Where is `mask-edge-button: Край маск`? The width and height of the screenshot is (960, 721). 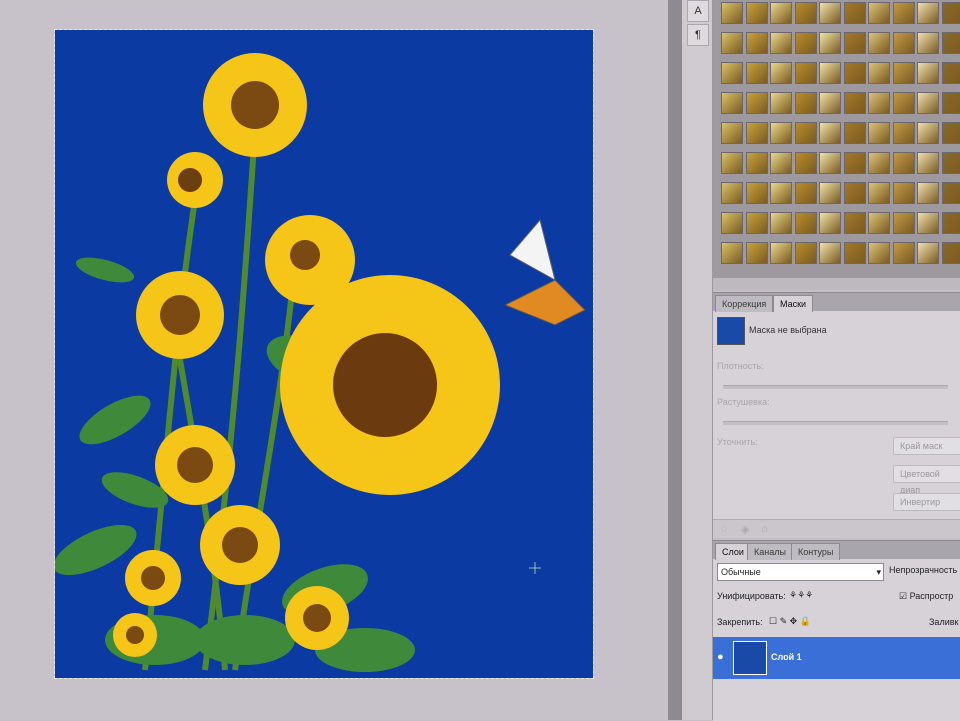 mask-edge-button: Край маск is located at coordinates (926, 446).